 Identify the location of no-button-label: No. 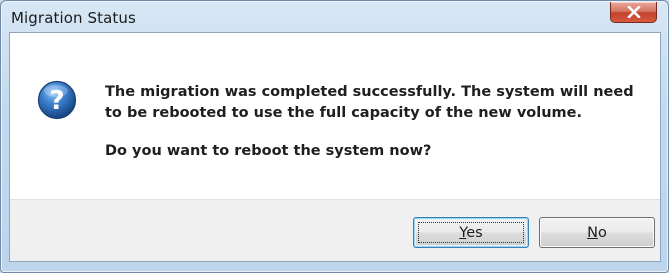
(597, 233).